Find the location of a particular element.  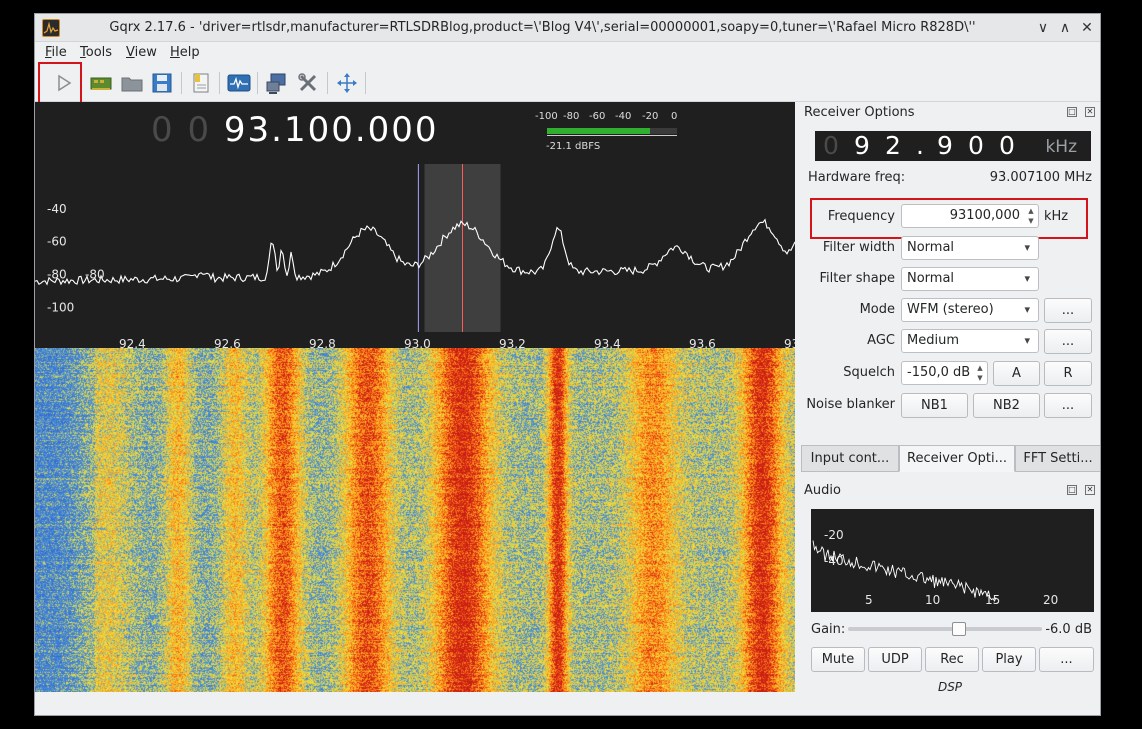

mute-button: Mute is located at coordinates (838, 659).